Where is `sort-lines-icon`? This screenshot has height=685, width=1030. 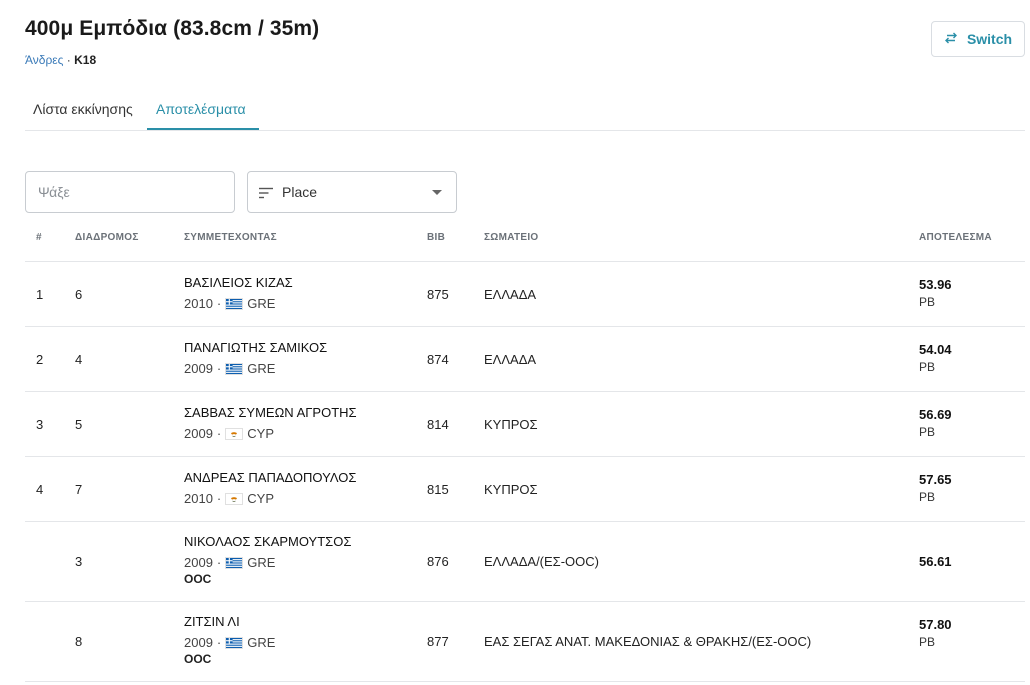 sort-lines-icon is located at coordinates (266, 192).